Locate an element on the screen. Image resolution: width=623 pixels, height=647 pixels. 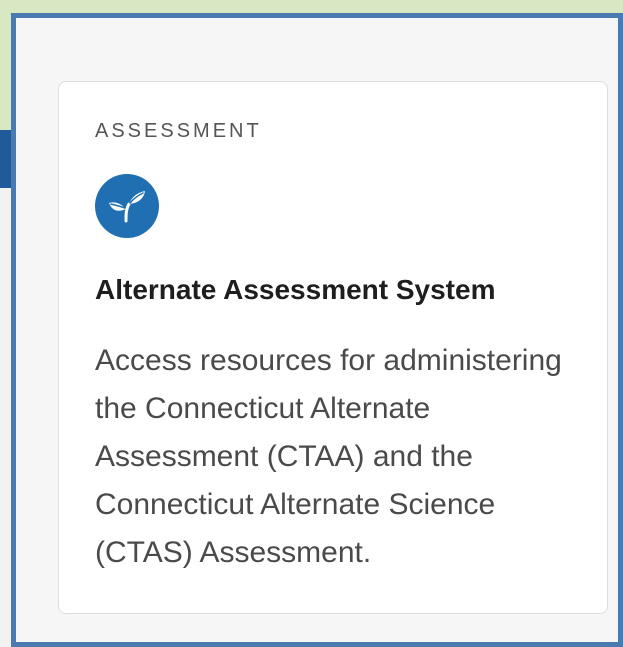
sprout-icon is located at coordinates (127, 206).